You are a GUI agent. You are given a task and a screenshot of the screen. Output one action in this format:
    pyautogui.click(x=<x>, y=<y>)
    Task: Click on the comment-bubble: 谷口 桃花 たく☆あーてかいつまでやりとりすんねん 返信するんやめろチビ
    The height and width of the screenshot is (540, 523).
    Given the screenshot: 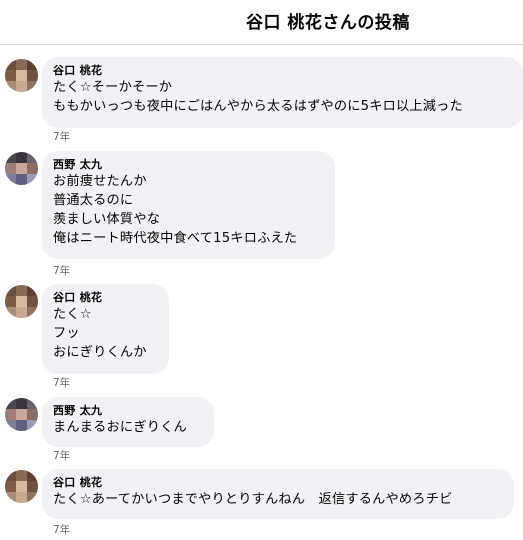 What is the action you would take?
    pyautogui.click(x=278, y=494)
    